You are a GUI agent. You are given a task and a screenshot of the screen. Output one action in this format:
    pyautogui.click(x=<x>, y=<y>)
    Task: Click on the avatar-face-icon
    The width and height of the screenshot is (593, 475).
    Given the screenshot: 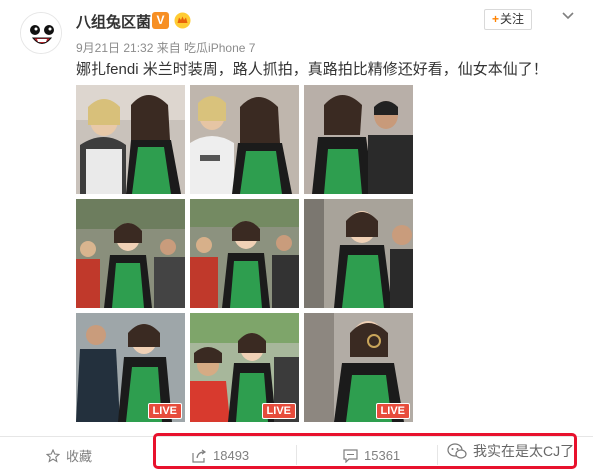 What is the action you would take?
    pyautogui.click(x=41, y=33)
    